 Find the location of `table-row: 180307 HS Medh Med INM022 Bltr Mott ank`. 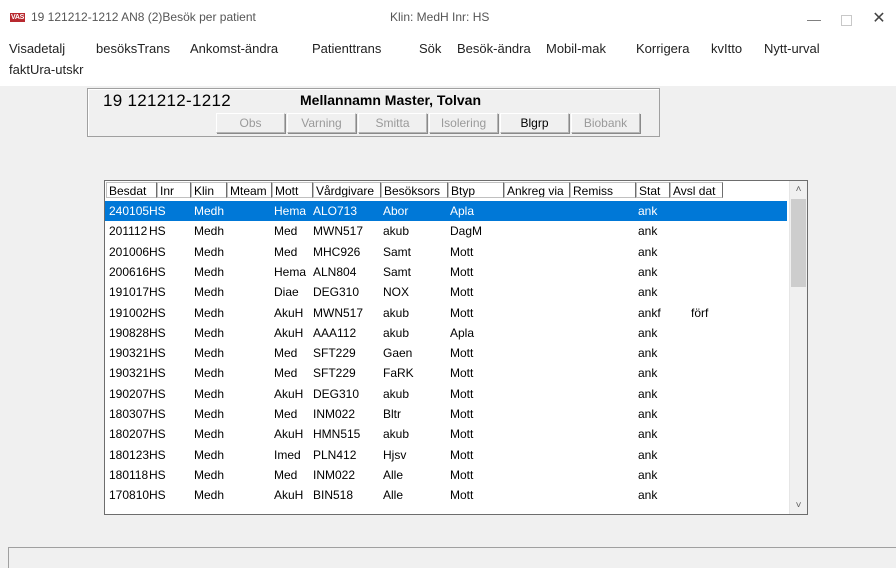

table-row: 180307 HS Medh Med INM022 Bltr Mott ank is located at coordinates (446, 414).